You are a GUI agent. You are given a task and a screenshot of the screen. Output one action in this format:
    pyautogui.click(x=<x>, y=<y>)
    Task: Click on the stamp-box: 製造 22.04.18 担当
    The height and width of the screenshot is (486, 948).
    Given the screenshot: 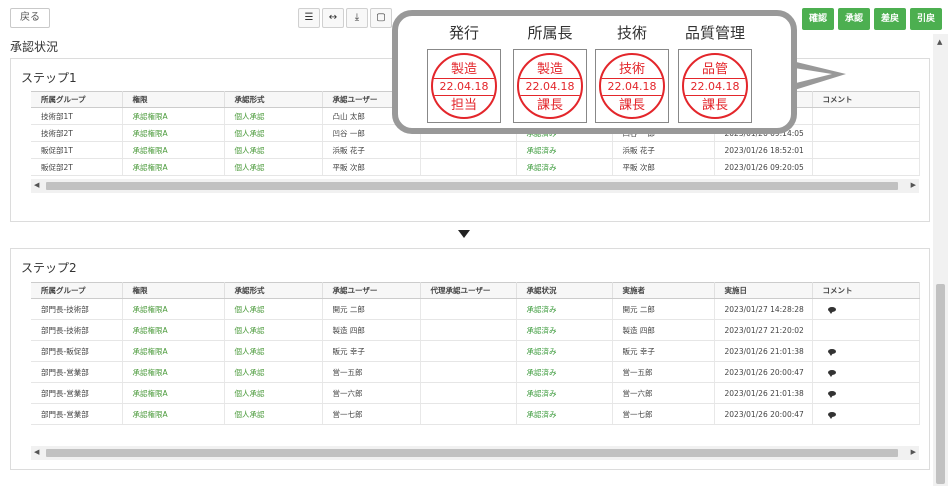 What is the action you would take?
    pyautogui.click(x=464, y=86)
    